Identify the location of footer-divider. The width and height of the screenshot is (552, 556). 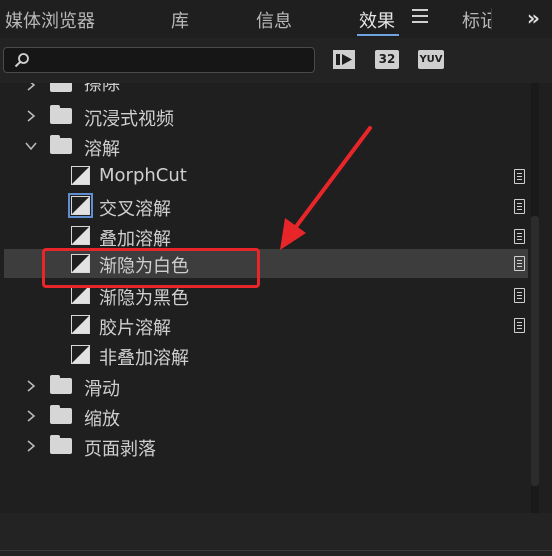
(276, 550).